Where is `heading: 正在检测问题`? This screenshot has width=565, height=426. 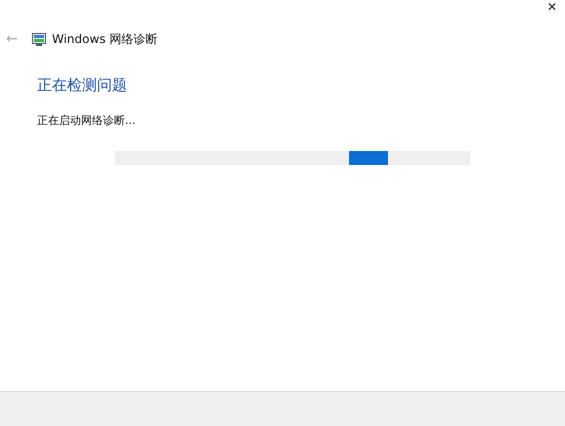 heading: 正在检测问题 is located at coordinates (82, 85).